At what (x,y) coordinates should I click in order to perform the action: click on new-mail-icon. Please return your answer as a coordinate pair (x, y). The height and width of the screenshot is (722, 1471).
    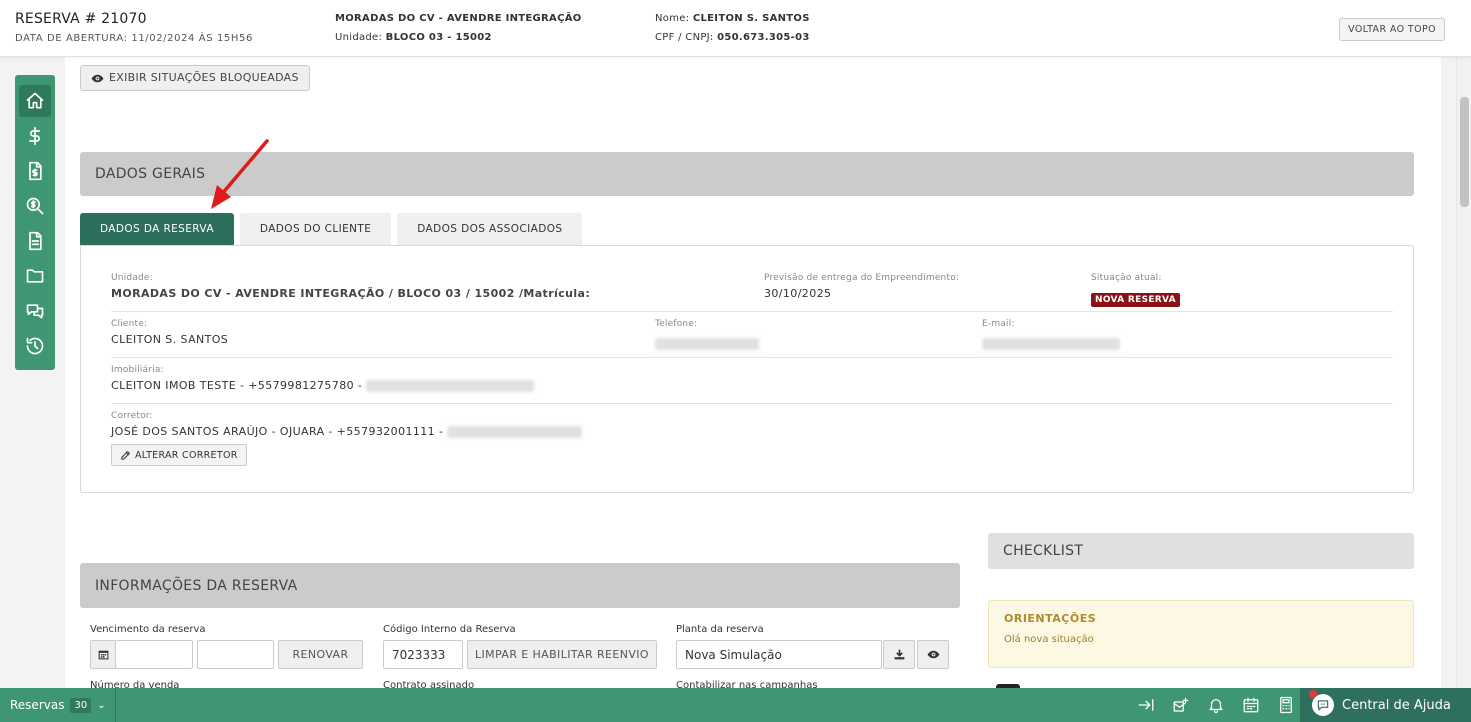
    Looking at the image, I should click on (1181, 705).